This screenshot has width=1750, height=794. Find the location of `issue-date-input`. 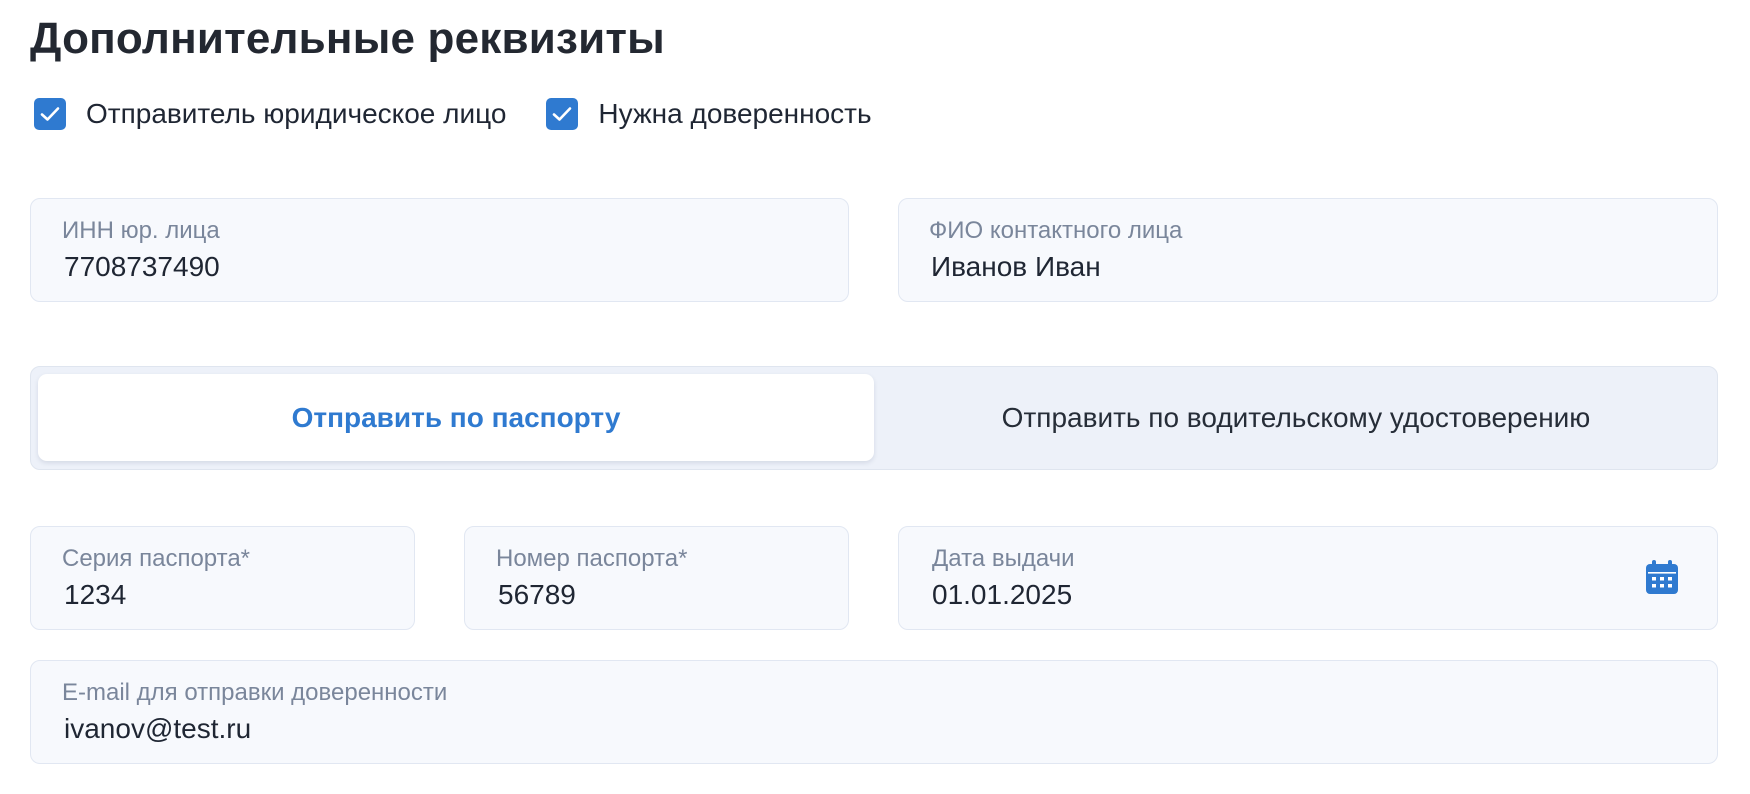

issue-date-input is located at coordinates (1218, 595).